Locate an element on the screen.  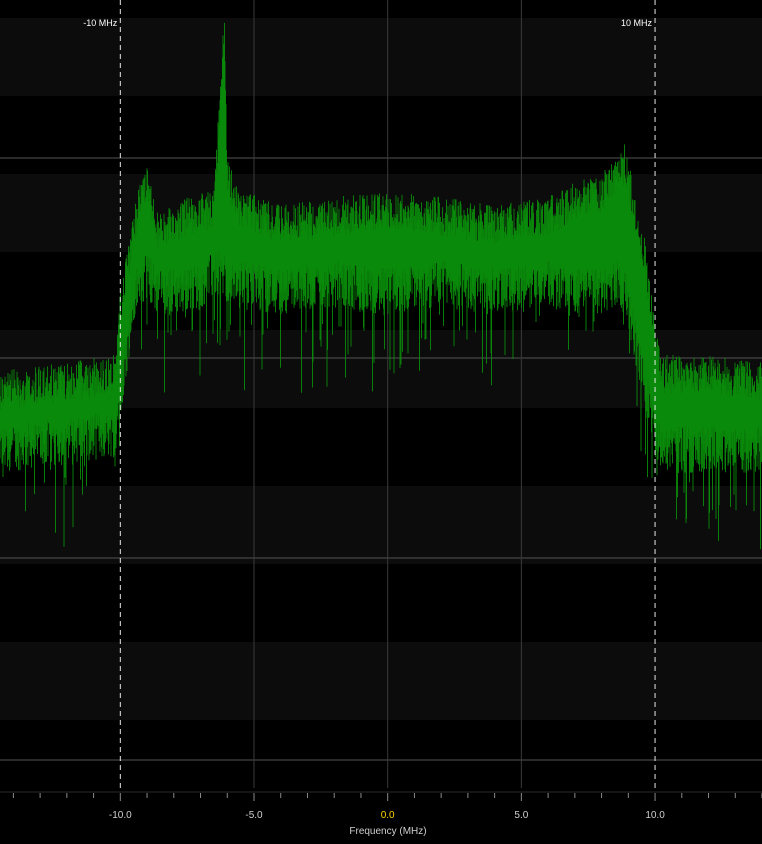
x-axis-minor-ticks is located at coordinates (387, 797).